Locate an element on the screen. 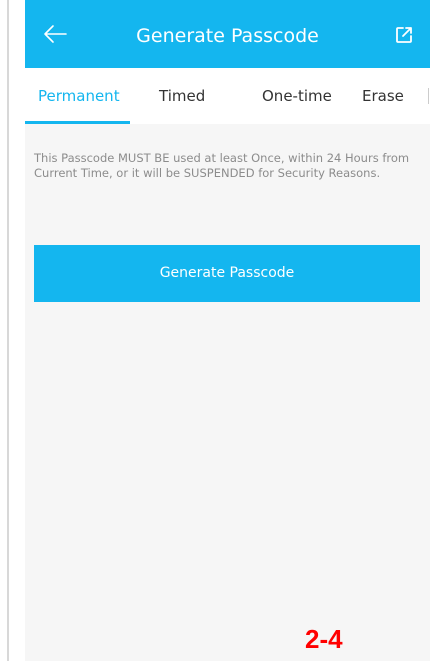  page-title: Generate Passcode is located at coordinates (227, 36).